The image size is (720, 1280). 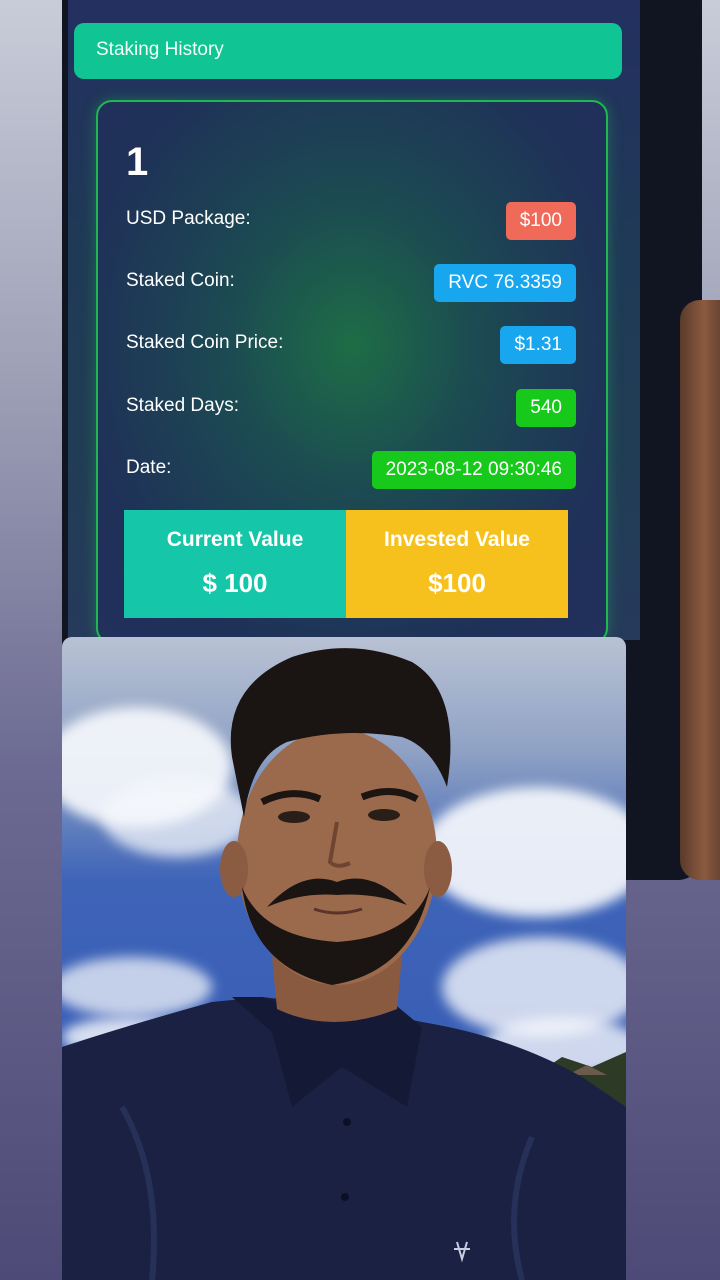 What do you see at coordinates (137, 162) in the screenshot?
I see `card-index: 1` at bounding box center [137, 162].